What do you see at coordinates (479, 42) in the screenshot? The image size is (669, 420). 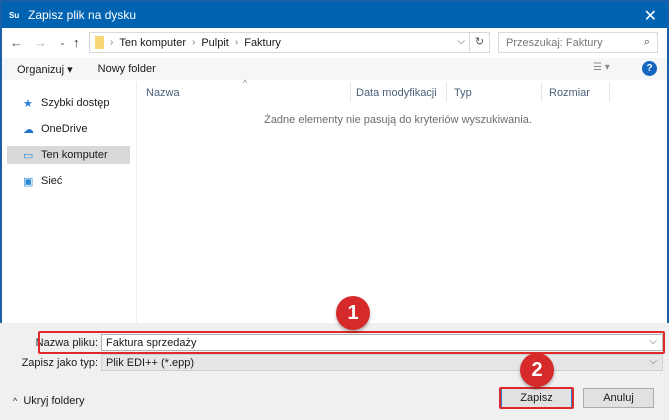 I see `refresh-icon: ↻` at bounding box center [479, 42].